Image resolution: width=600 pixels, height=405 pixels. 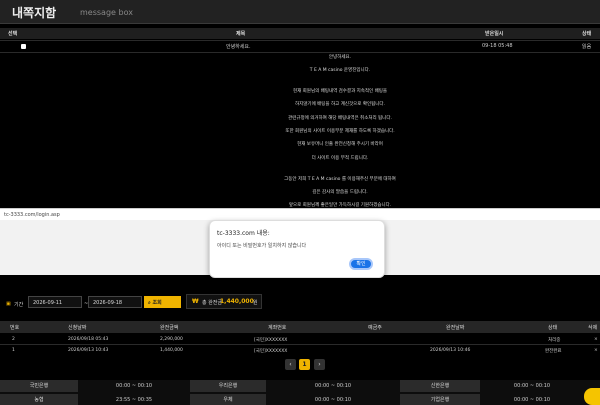 I want to click on page-1-button: 1, so click(x=304, y=364).